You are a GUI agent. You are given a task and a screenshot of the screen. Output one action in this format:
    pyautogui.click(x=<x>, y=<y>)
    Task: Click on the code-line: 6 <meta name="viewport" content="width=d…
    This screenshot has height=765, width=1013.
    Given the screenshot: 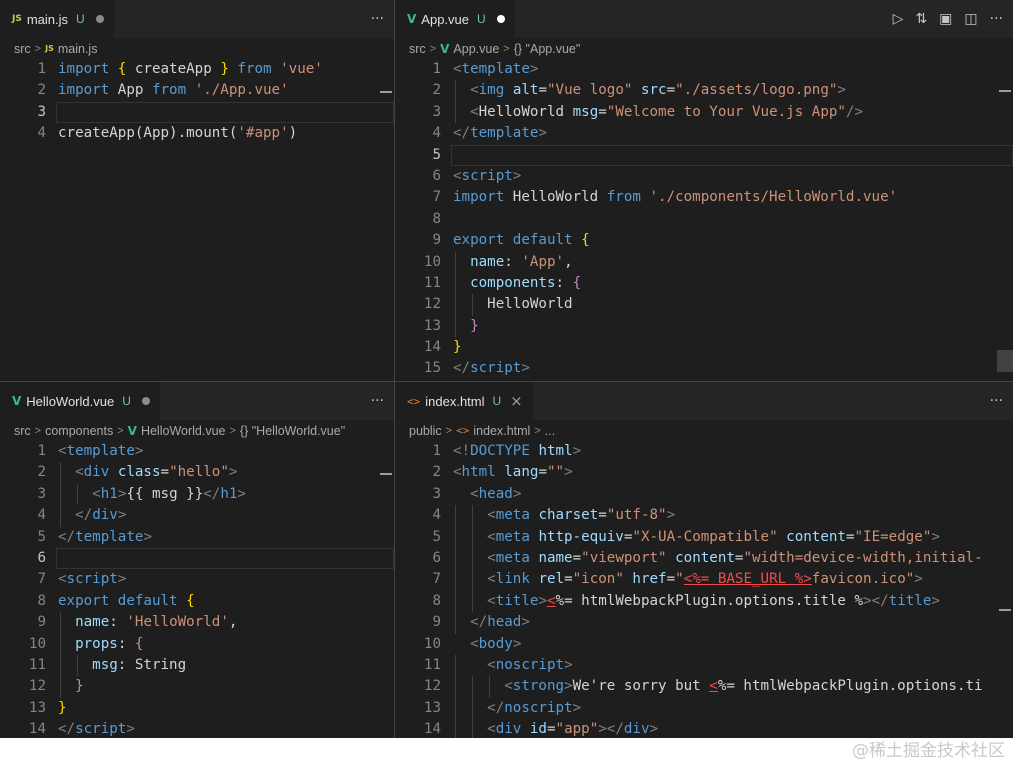 What is the action you would take?
    pyautogui.click(x=704, y=558)
    